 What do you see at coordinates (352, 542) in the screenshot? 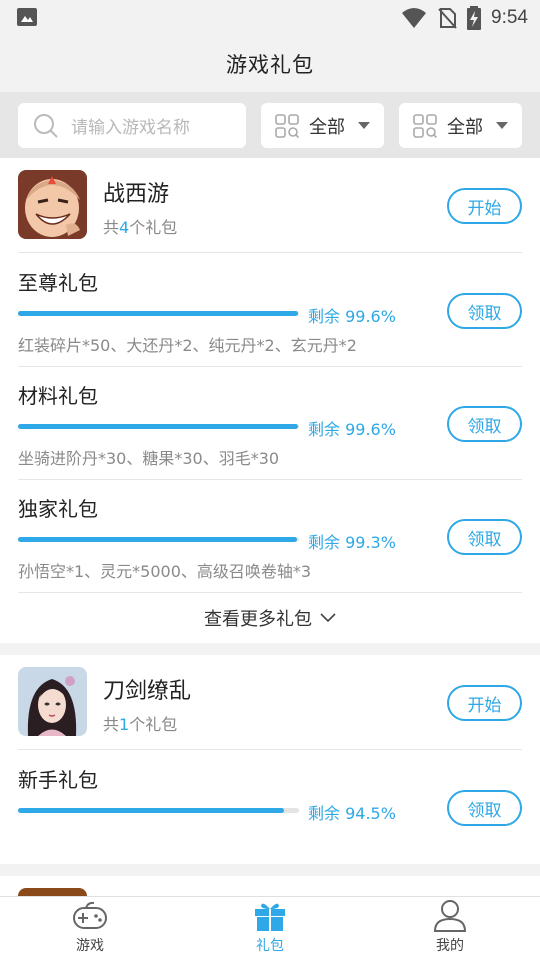
I see `remaining-text: 剩余 99.3%` at bounding box center [352, 542].